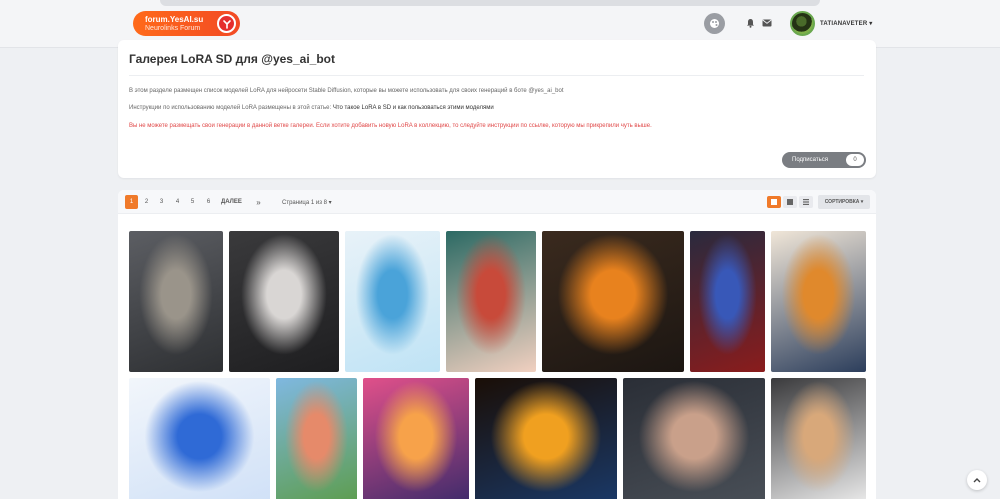  Describe the element at coordinates (131, 202) in the screenshot. I see `page-1-button: 1` at that location.